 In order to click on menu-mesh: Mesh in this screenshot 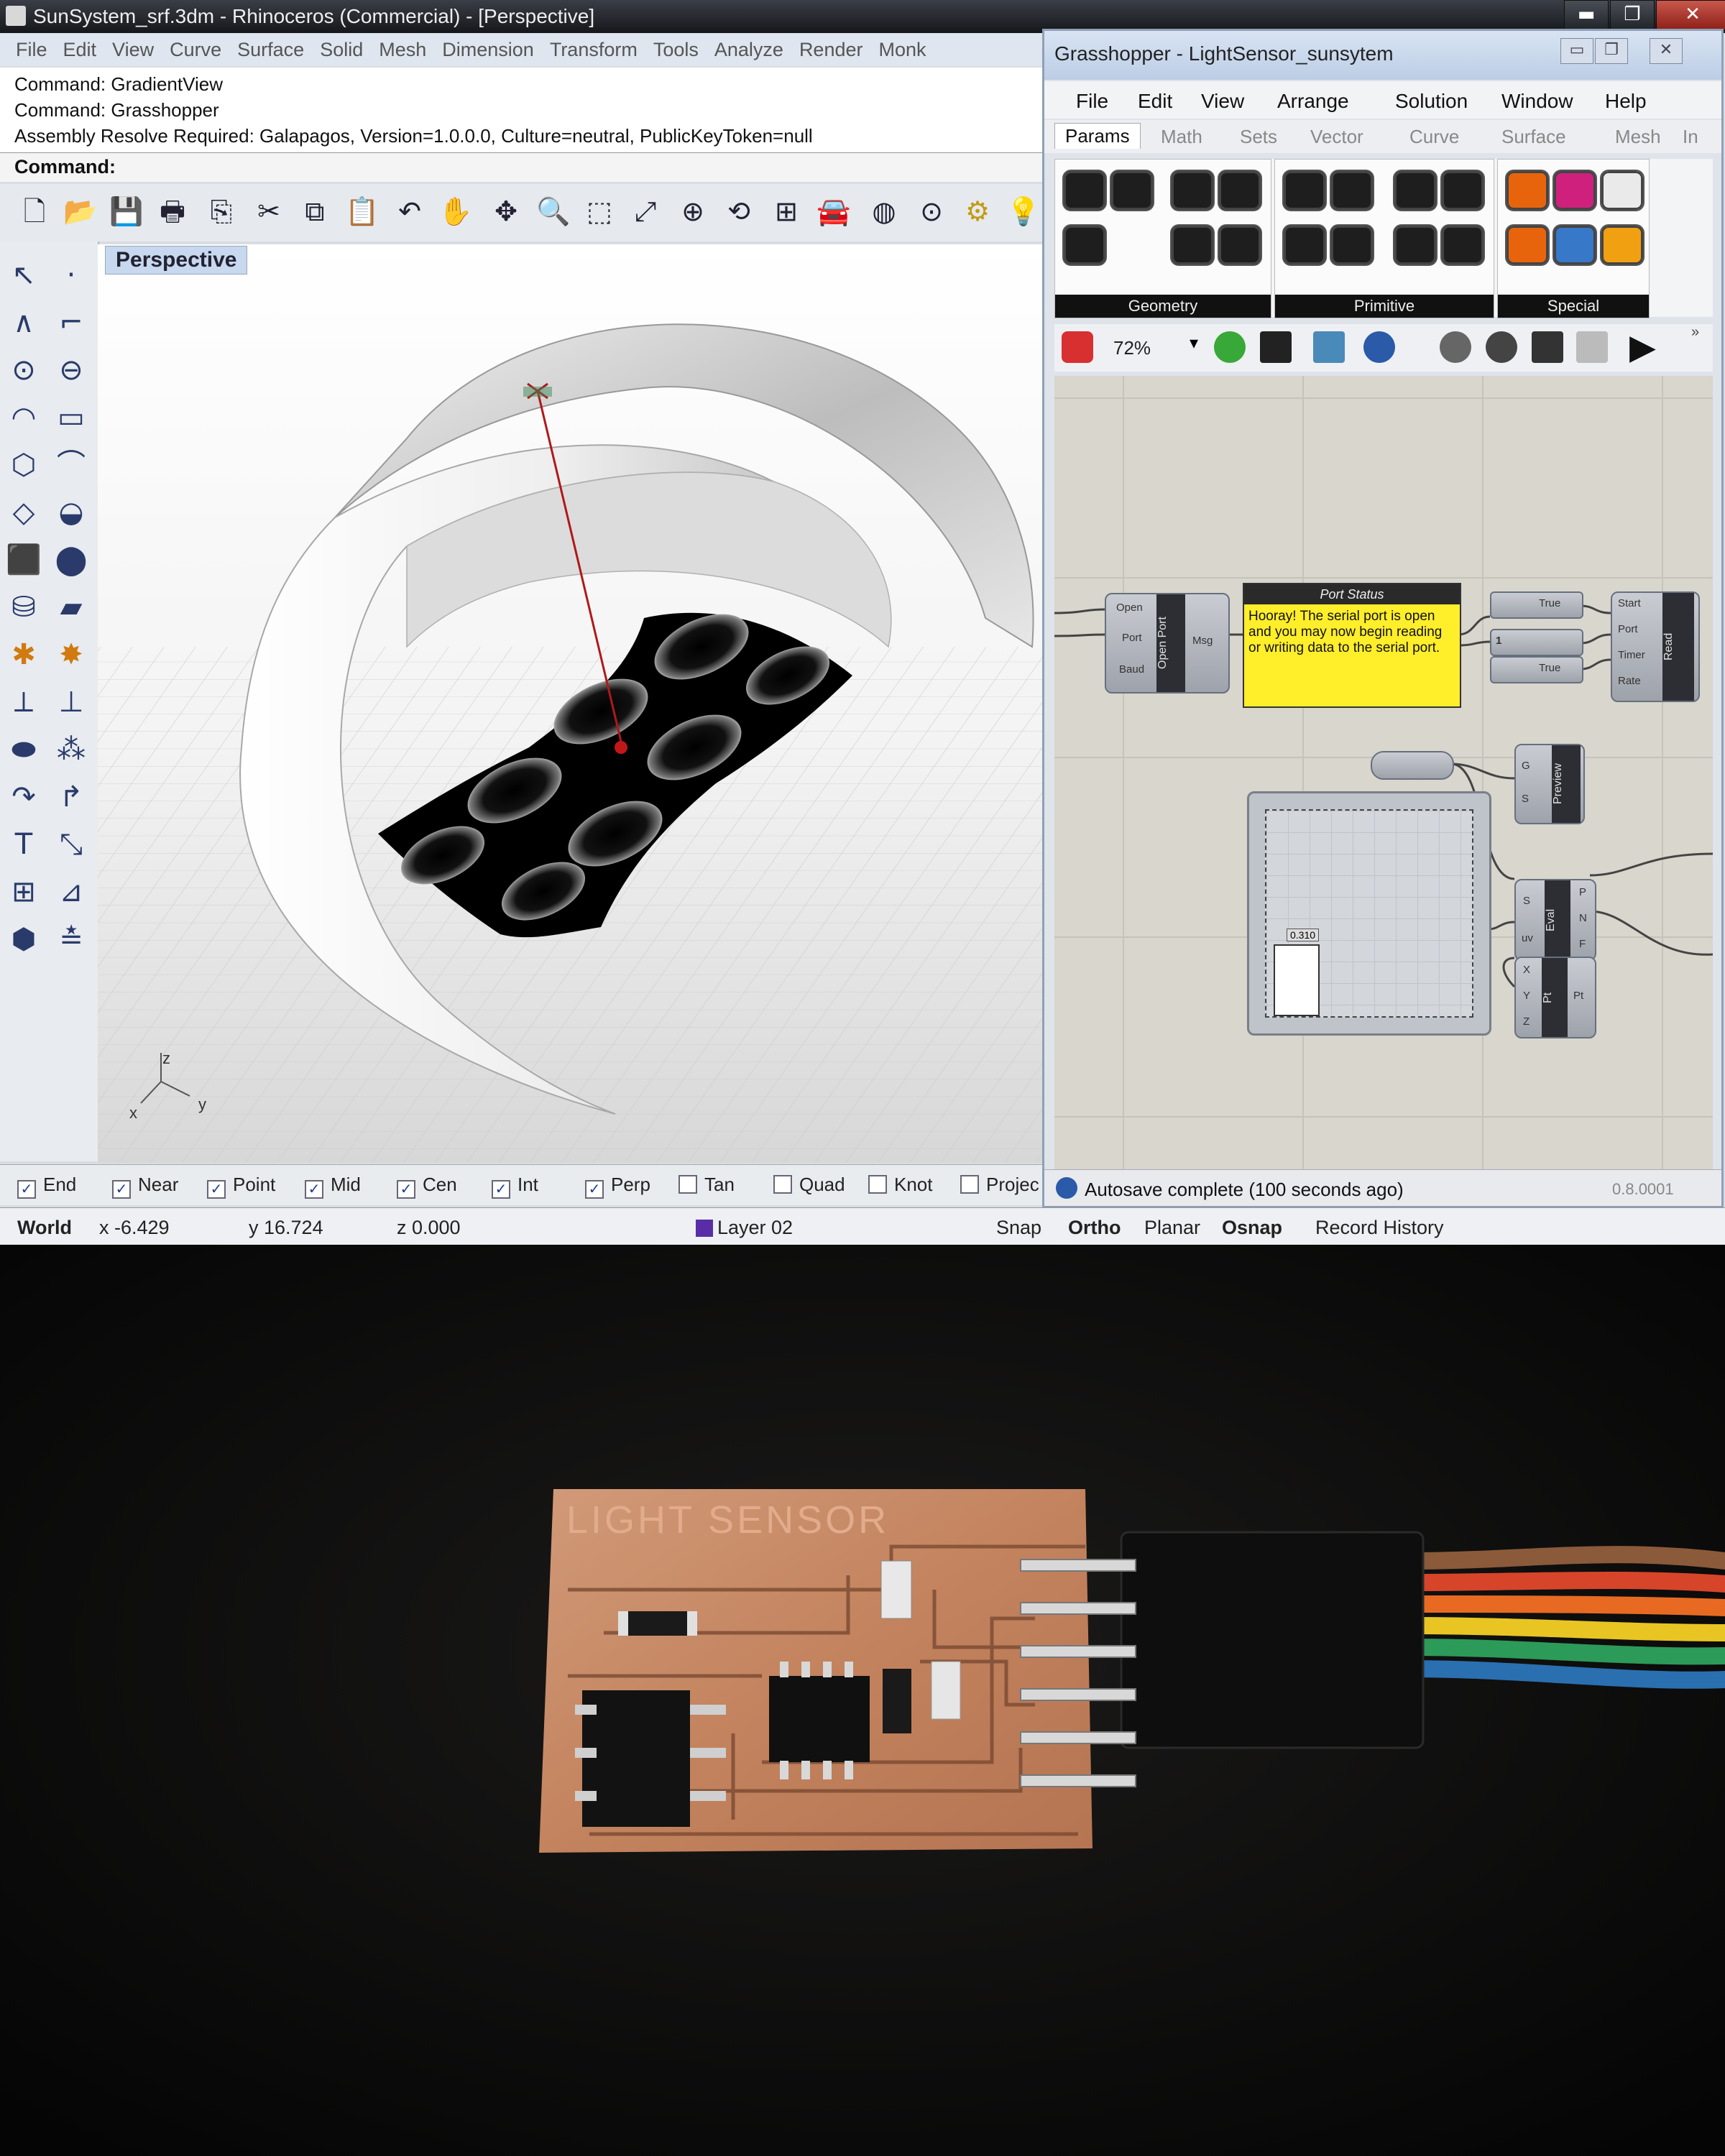, I will do `click(402, 50)`.